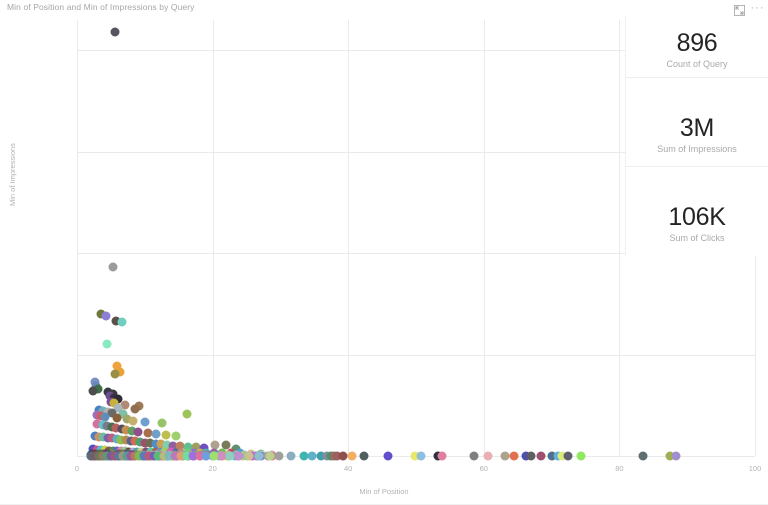 Image resolution: width=768 pixels, height=505 pixels. Describe the element at coordinates (697, 47) in the screenshot. I see `kpi-card-count-of-query: 896 Count of Query` at that location.